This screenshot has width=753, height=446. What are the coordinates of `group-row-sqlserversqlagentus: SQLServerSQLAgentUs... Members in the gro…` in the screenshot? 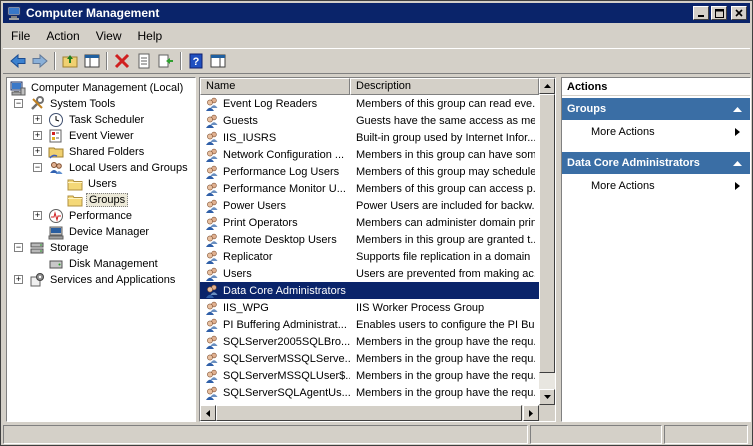 It's located at (369, 392).